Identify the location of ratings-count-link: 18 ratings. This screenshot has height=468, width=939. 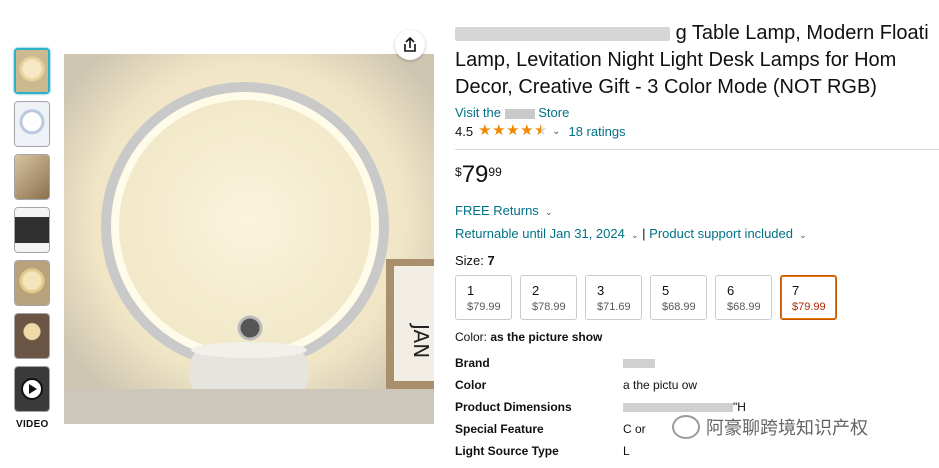
(596, 131).